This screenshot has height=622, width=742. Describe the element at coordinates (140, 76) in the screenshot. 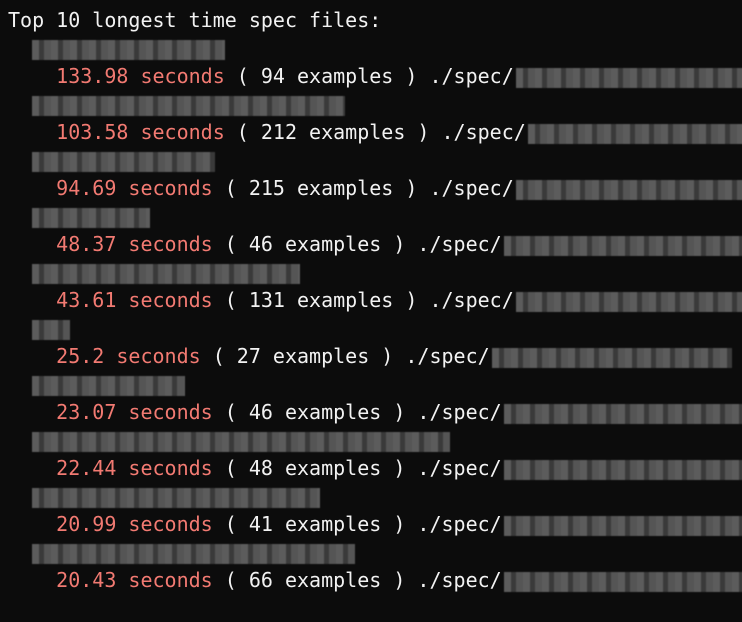

I see `entry-time: 133.98 seconds` at that location.